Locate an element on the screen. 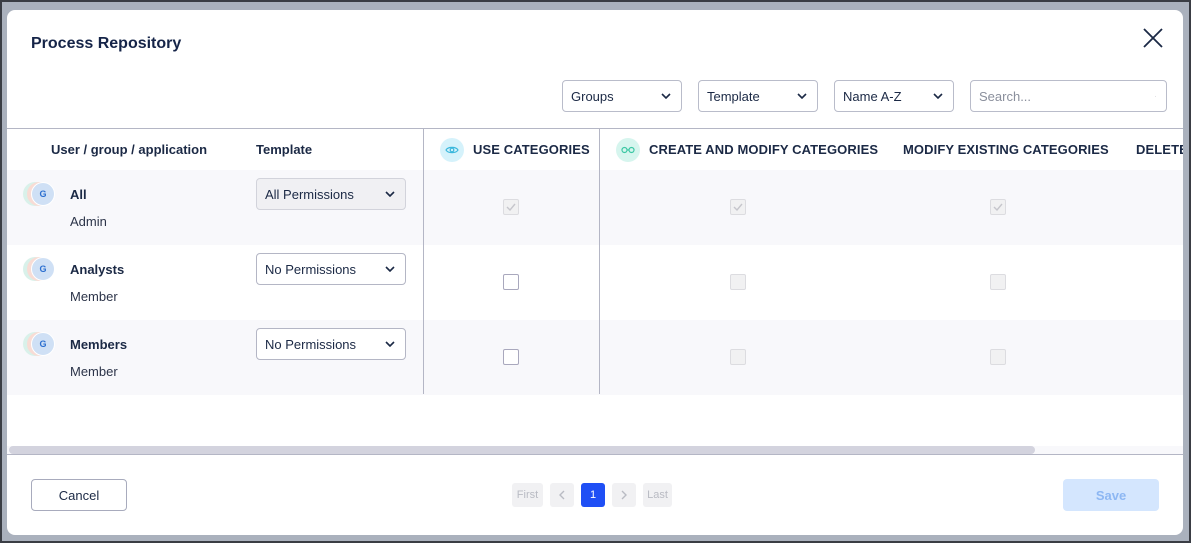  column-header-modify-existing: MODIFY EXISTING CATEGORIES is located at coordinates (1006, 149).